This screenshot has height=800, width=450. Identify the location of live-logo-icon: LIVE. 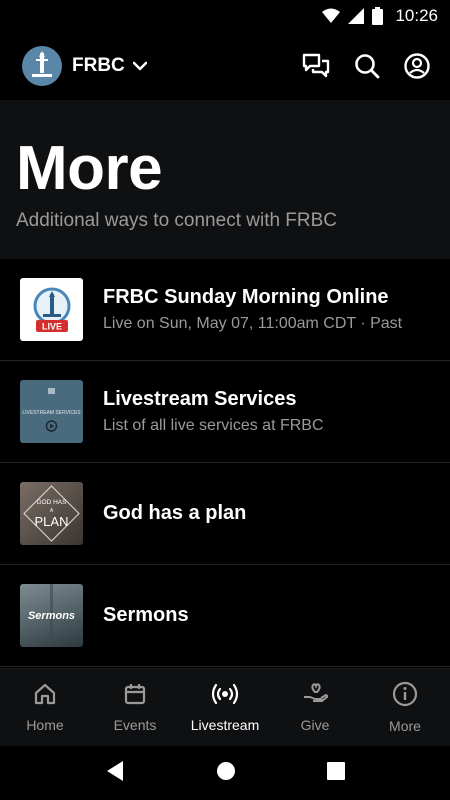
(51, 309).